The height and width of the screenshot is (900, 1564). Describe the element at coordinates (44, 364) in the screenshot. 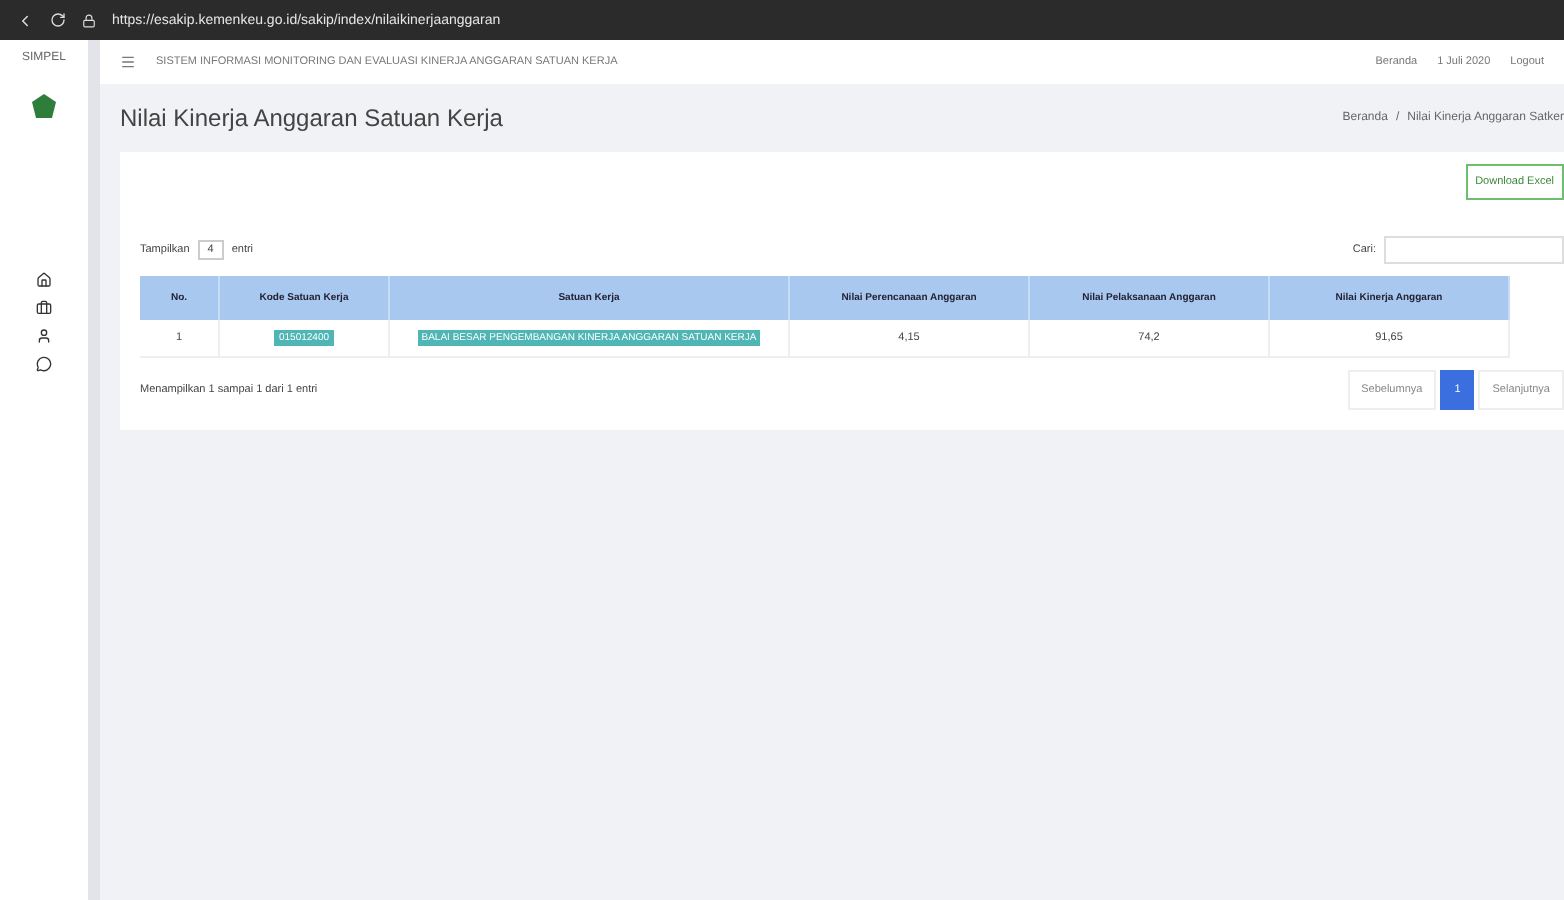

I see `chat-icon` at that location.